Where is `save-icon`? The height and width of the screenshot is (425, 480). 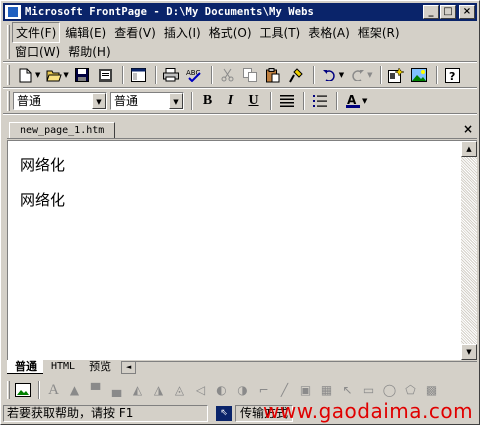
save-icon is located at coordinates (82, 75).